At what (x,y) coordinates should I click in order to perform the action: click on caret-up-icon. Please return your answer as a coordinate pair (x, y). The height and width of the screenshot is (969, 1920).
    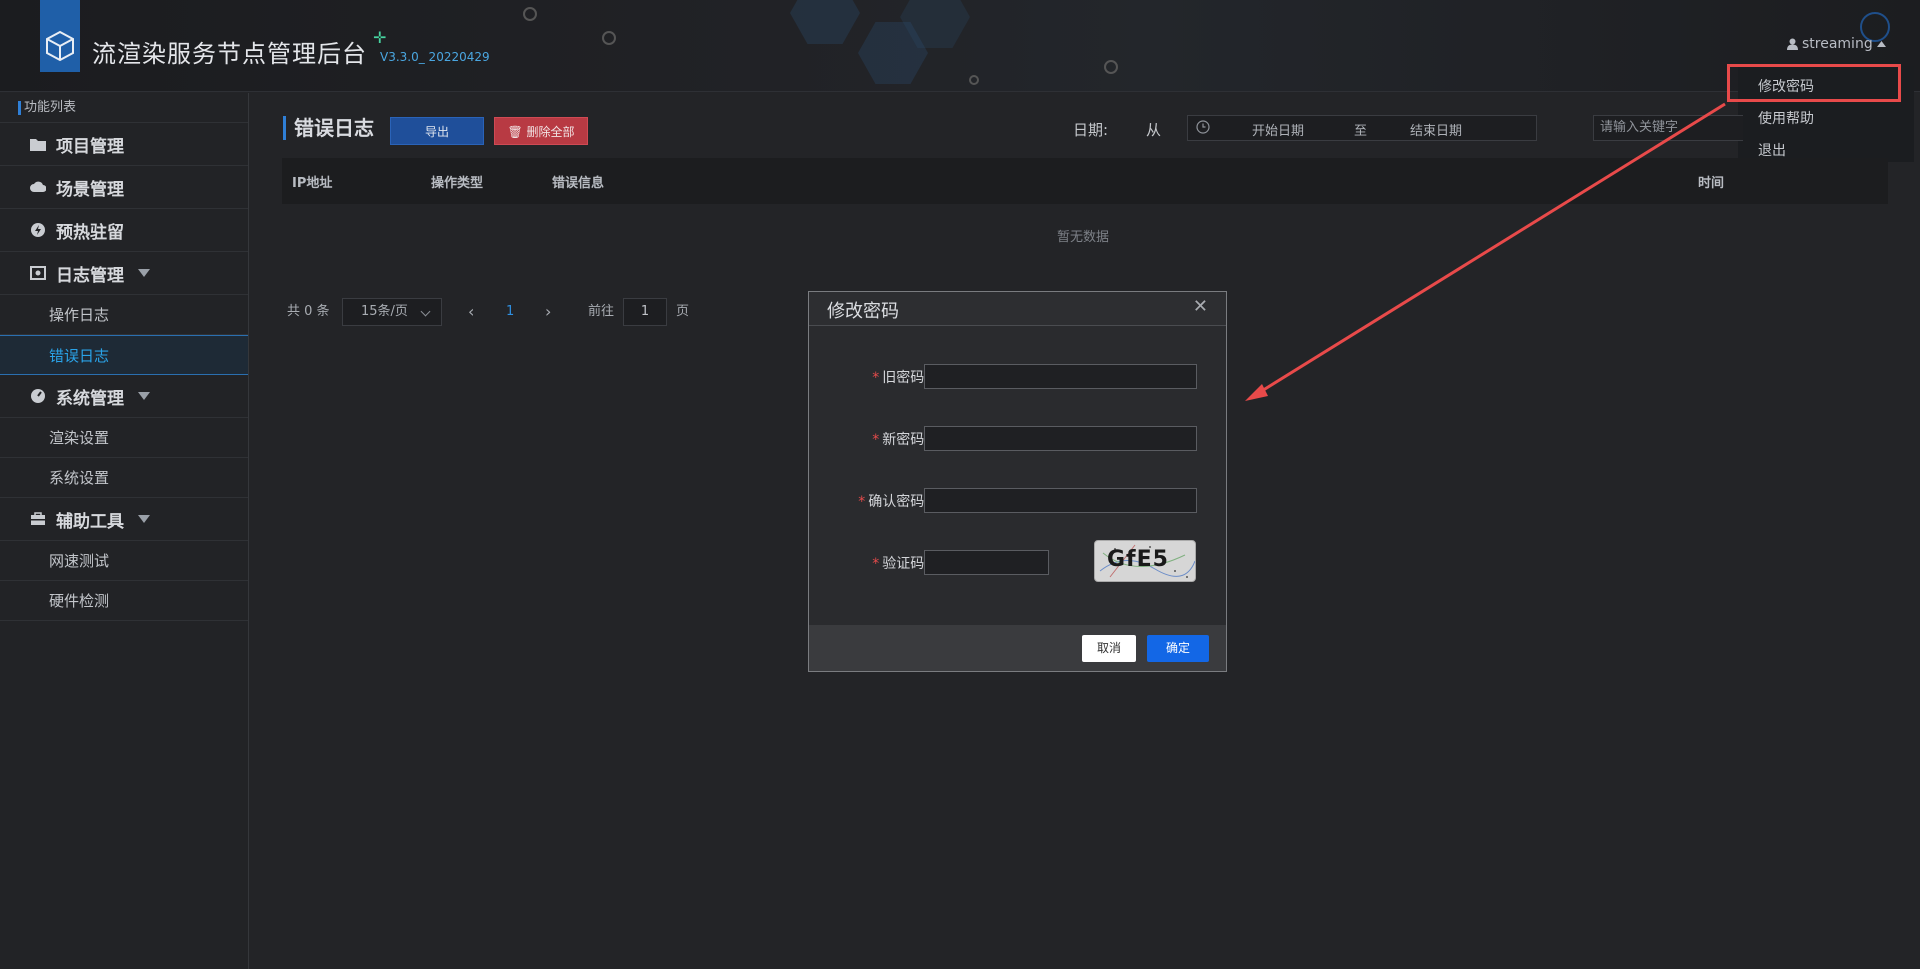
    Looking at the image, I should click on (1881, 44).